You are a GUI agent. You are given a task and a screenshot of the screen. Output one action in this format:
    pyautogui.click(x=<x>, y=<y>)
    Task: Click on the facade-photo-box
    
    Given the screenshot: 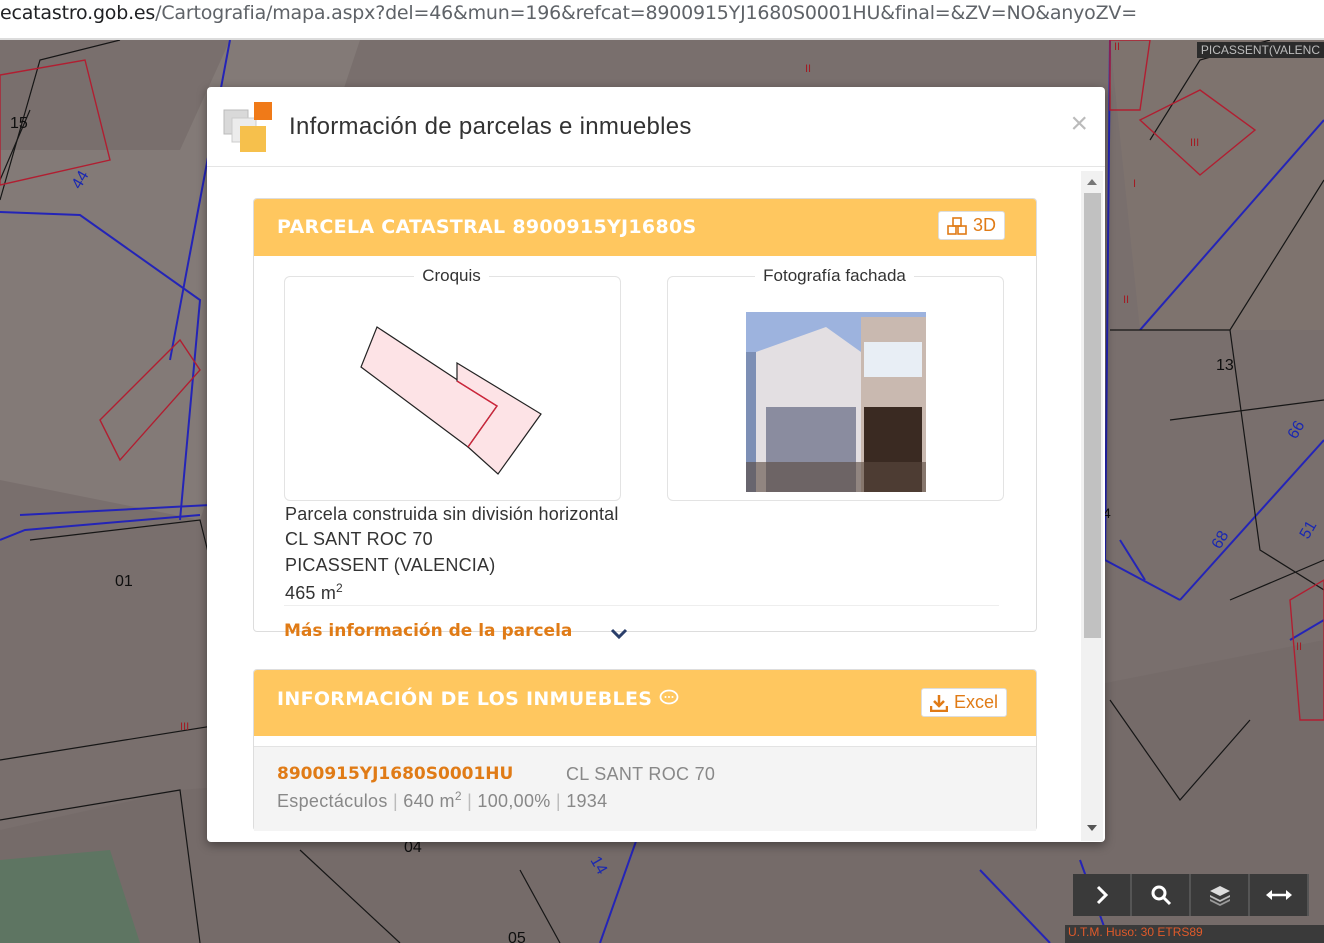 What is the action you would take?
    pyautogui.click(x=835, y=388)
    